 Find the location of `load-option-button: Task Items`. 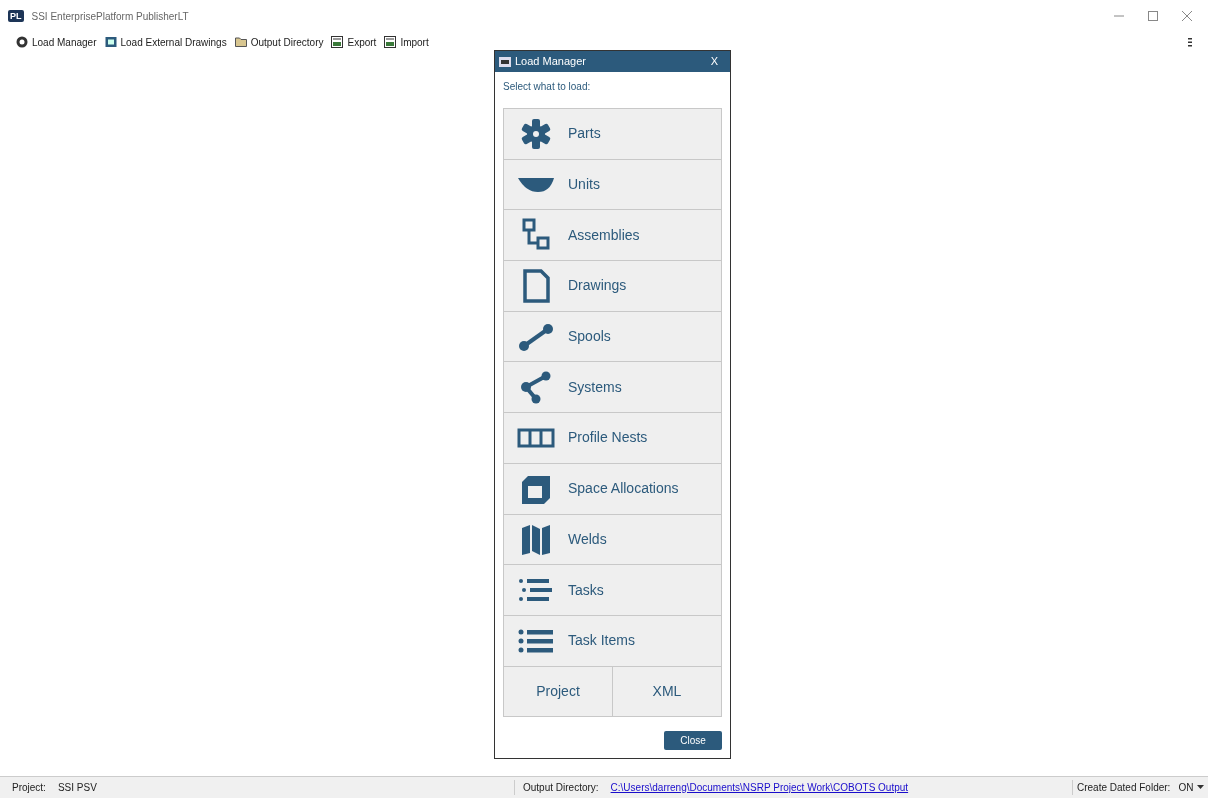

load-option-button: Task Items is located at coordinates (612, 640).